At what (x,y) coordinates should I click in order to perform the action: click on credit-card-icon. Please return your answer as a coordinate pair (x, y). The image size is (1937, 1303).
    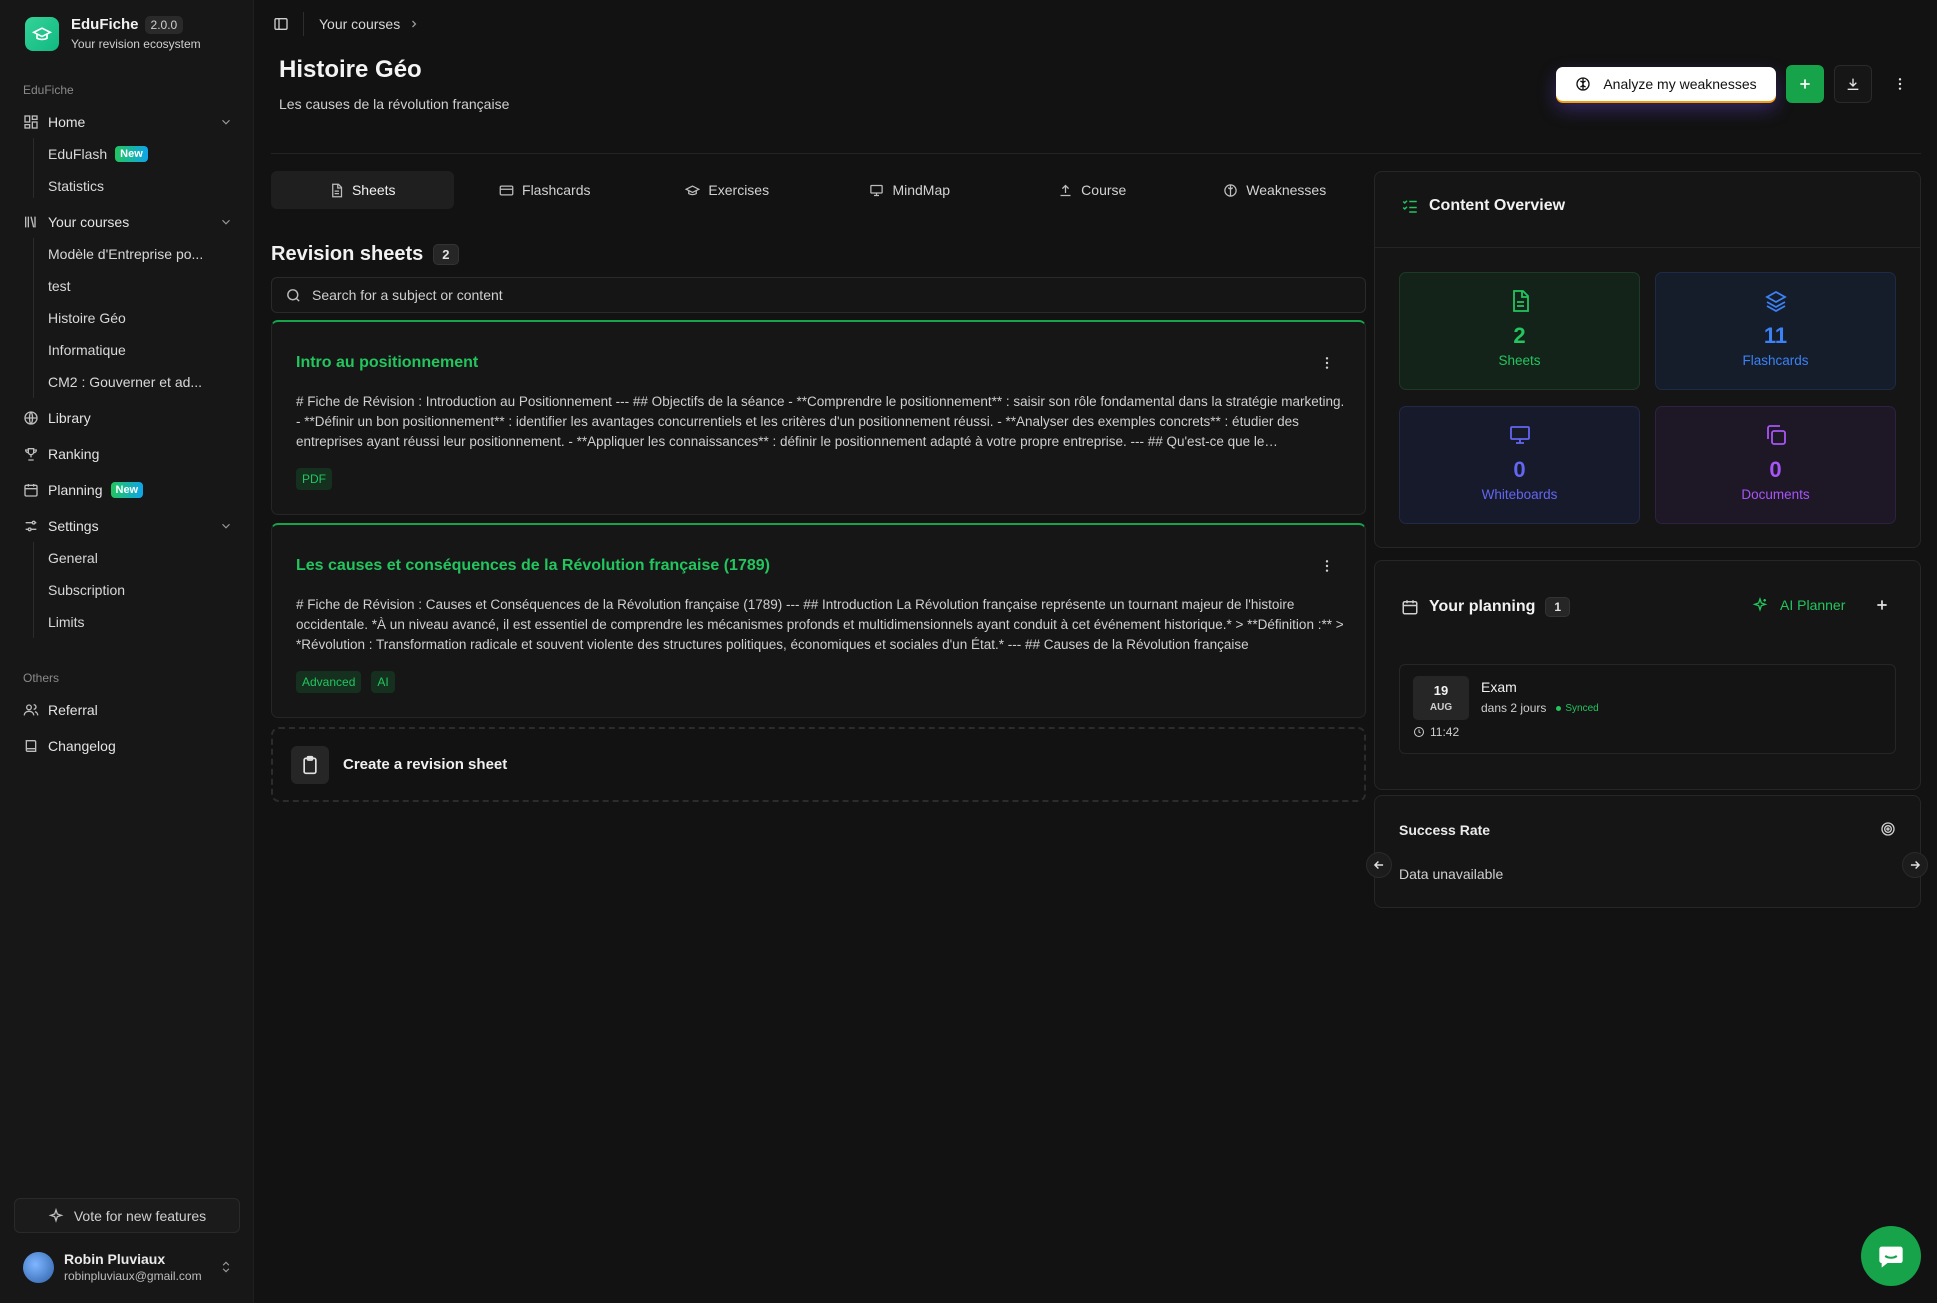
    Looking at the image, I should click on (506, 190).